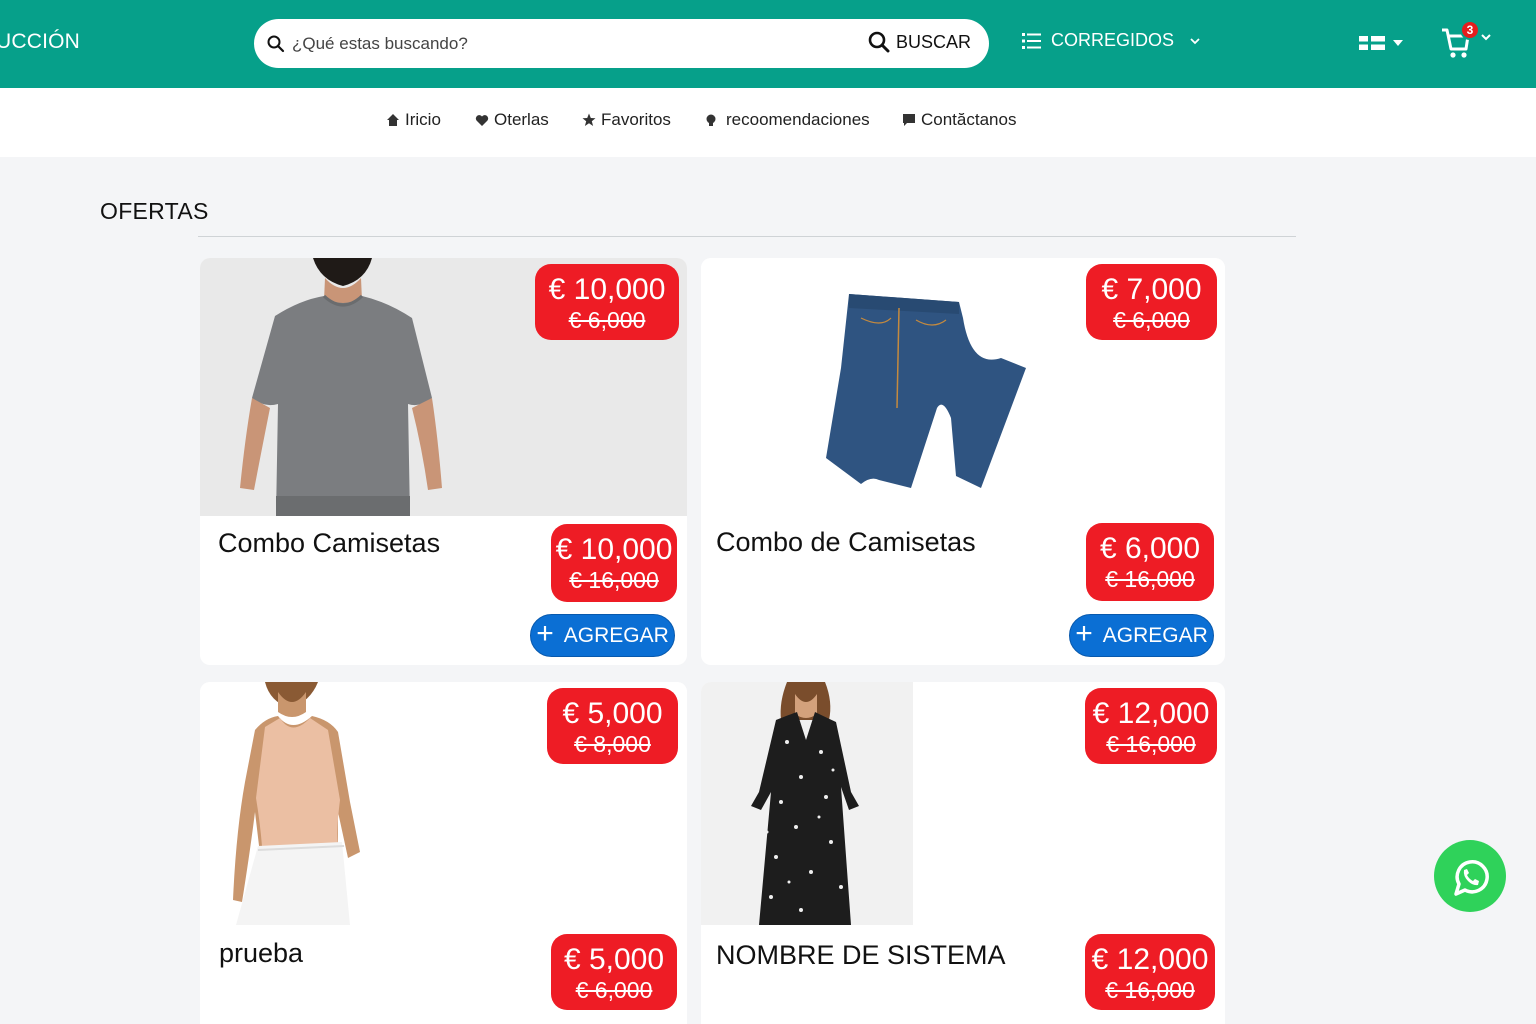 The height and width of the screenshot is (1024, 1536). Describe the element at coordinates (798, 119) in the screenshot. I see `nav-item-label: recoomendaciones` at that location.